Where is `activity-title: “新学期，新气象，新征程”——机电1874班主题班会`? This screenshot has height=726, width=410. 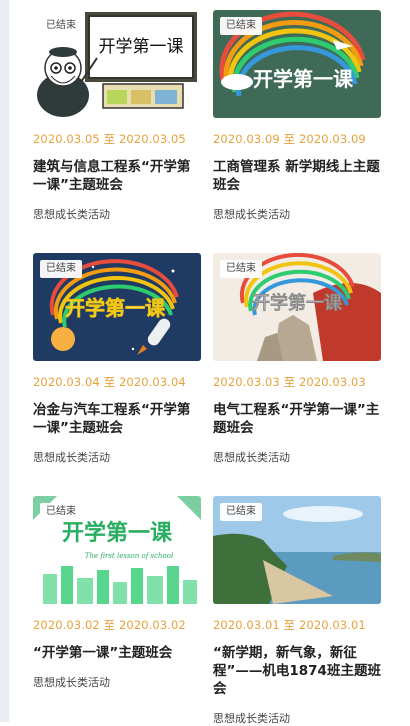 activity-title: “新学期，新气象，新征程”——机电1874班主题班会 is located at coordinates (297, 671).